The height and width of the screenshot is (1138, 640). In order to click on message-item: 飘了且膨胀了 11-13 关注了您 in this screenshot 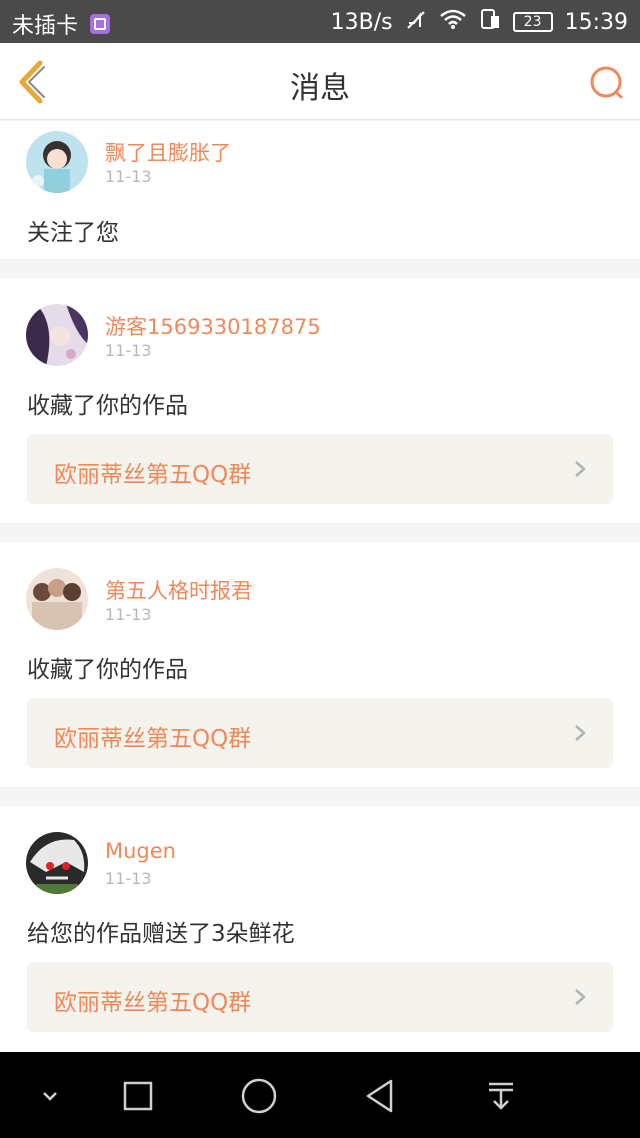, I will do `click(320, 190)`.